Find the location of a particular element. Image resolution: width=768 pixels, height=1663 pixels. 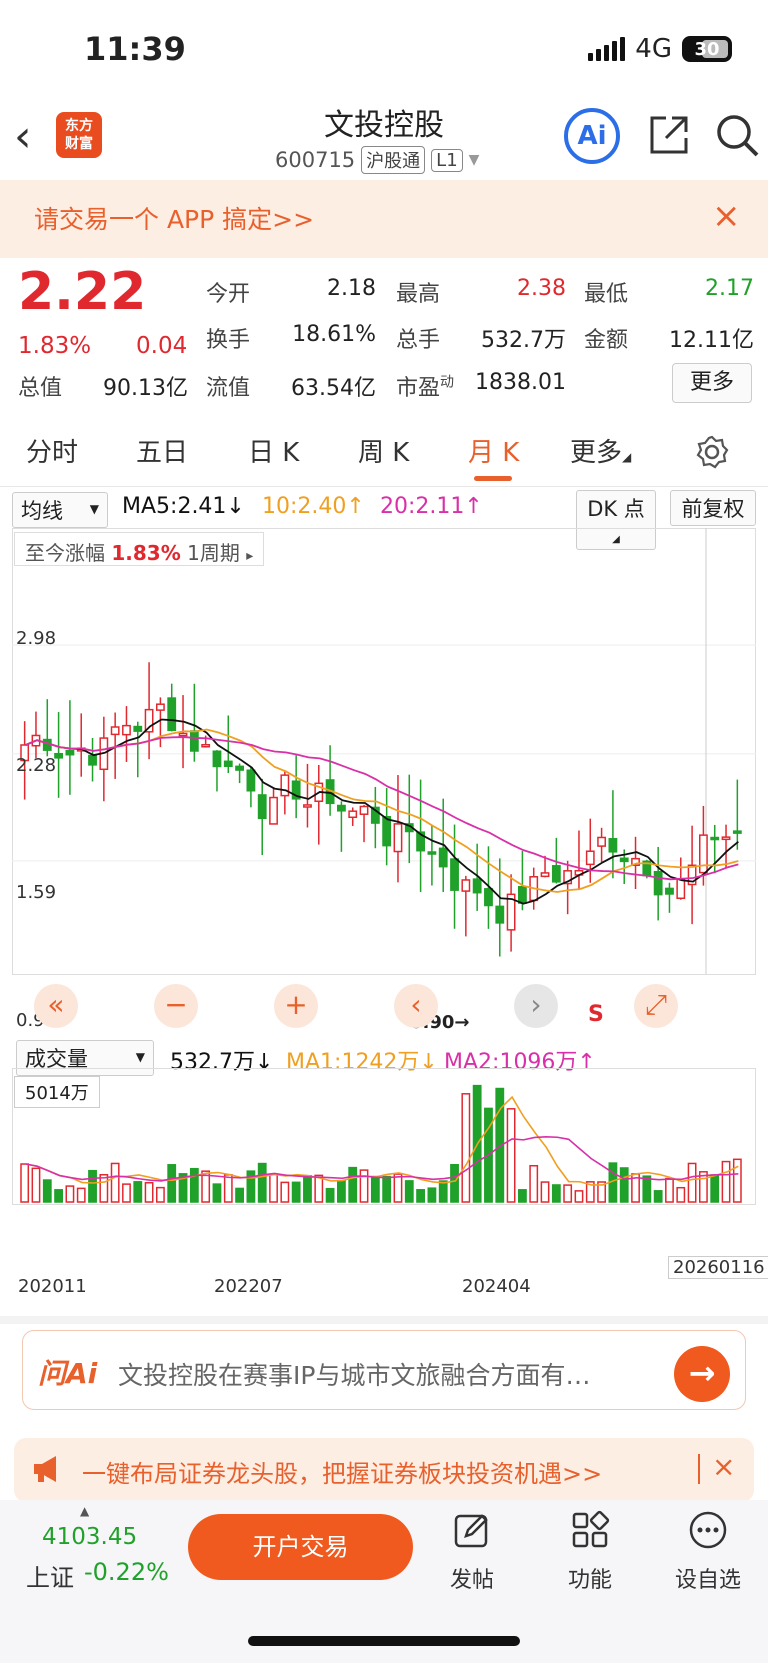

more-quote-button: 更多 is located at coordinates (712, 383).